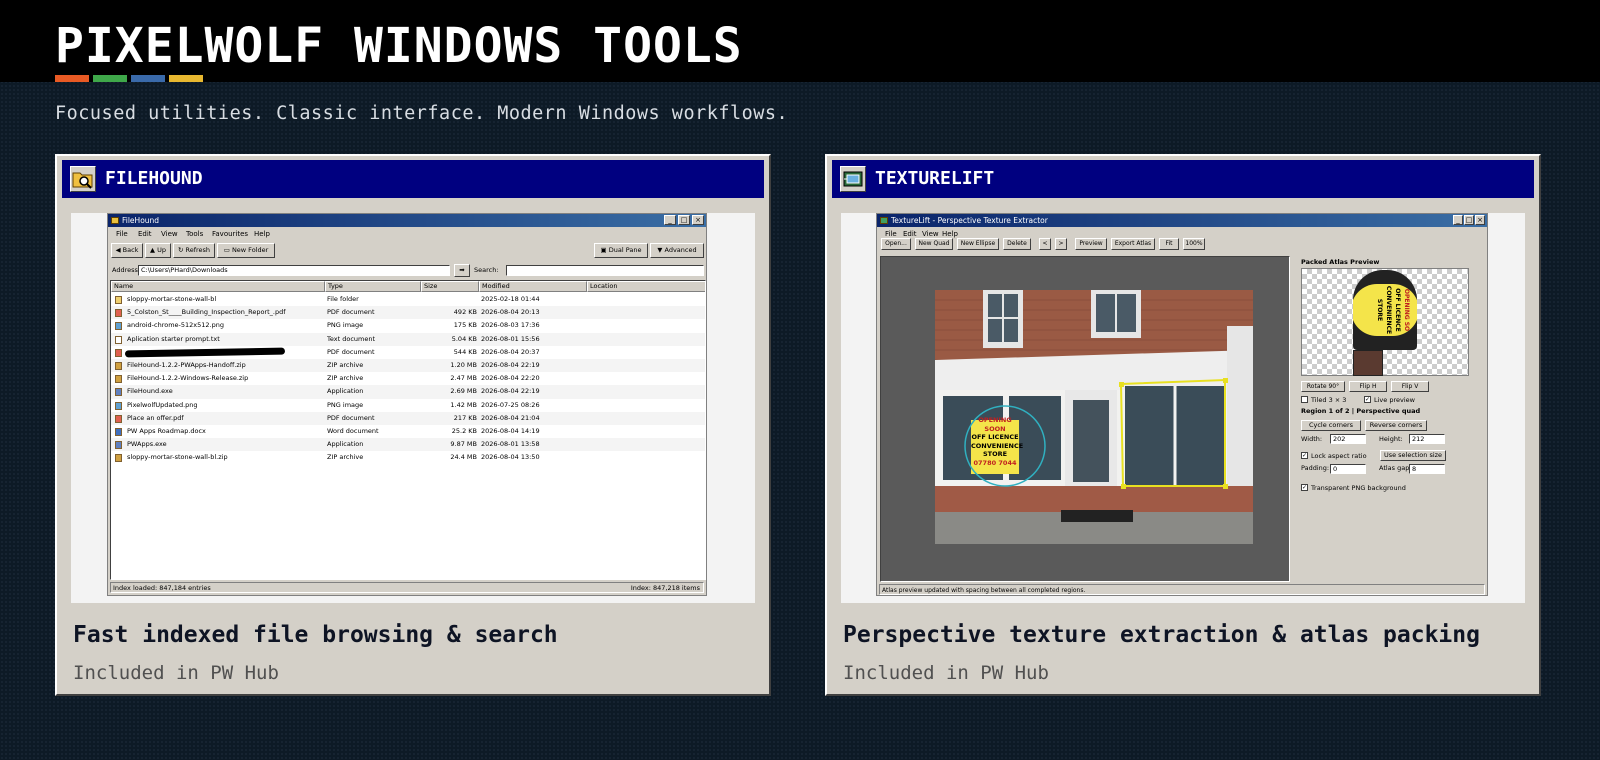 The height and width of the screenshot is (760, 1600). Describe the element at coordinates (510, 444) in the screenshot. I see `cell-modified: 2026-08-01 13:58` at that location.